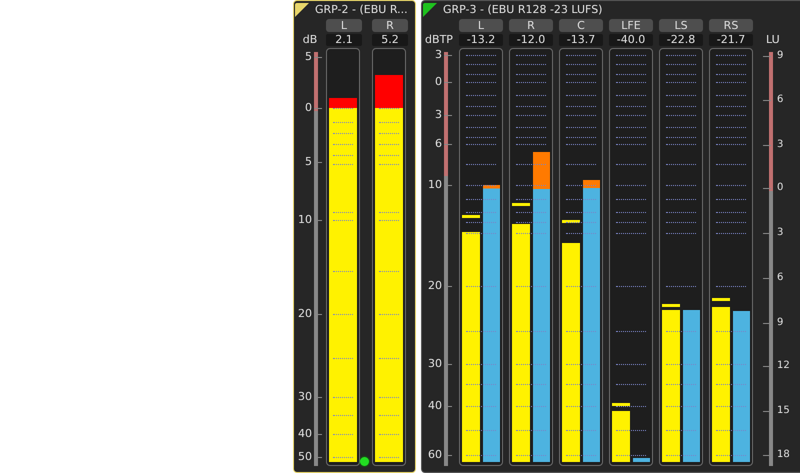  What do you see at coordinates (531, 40) in the screenshot?
I see `level-reading: -12.0` at bounding box center [531, 40].